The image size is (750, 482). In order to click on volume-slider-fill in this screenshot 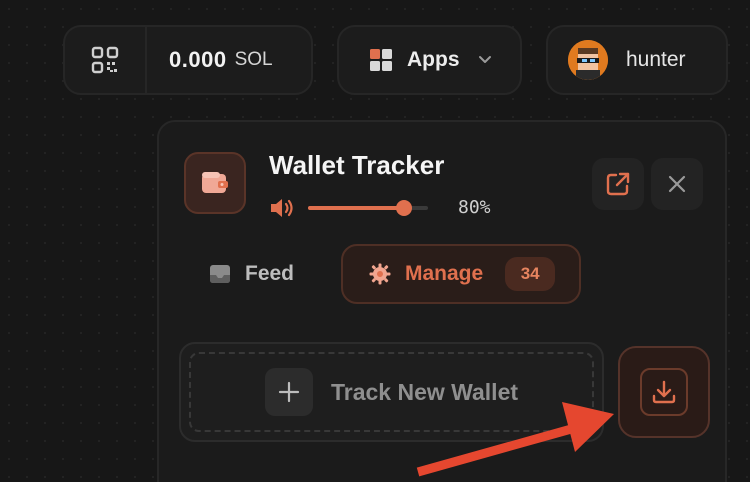, I will do `click(356, 208)`.